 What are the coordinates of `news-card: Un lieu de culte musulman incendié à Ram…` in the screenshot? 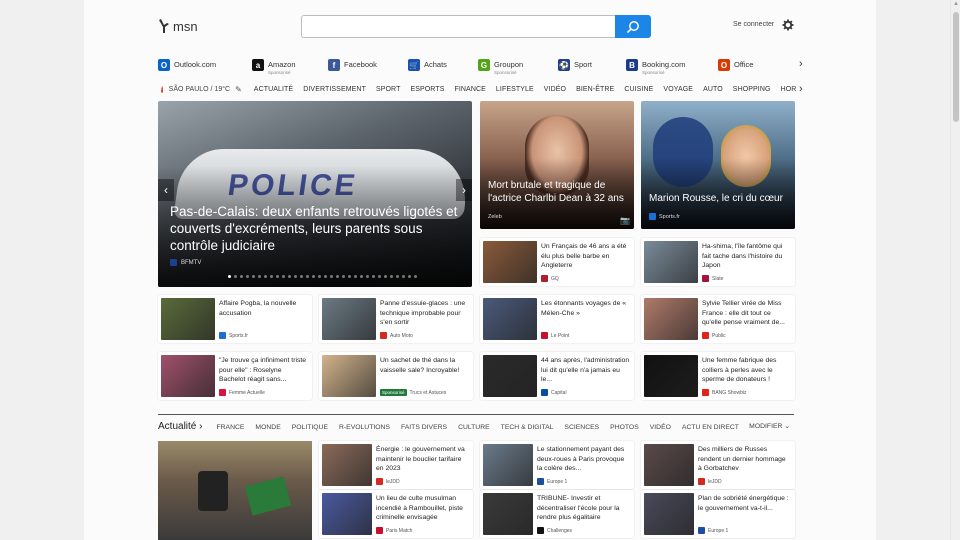 It's located at (396, 514).